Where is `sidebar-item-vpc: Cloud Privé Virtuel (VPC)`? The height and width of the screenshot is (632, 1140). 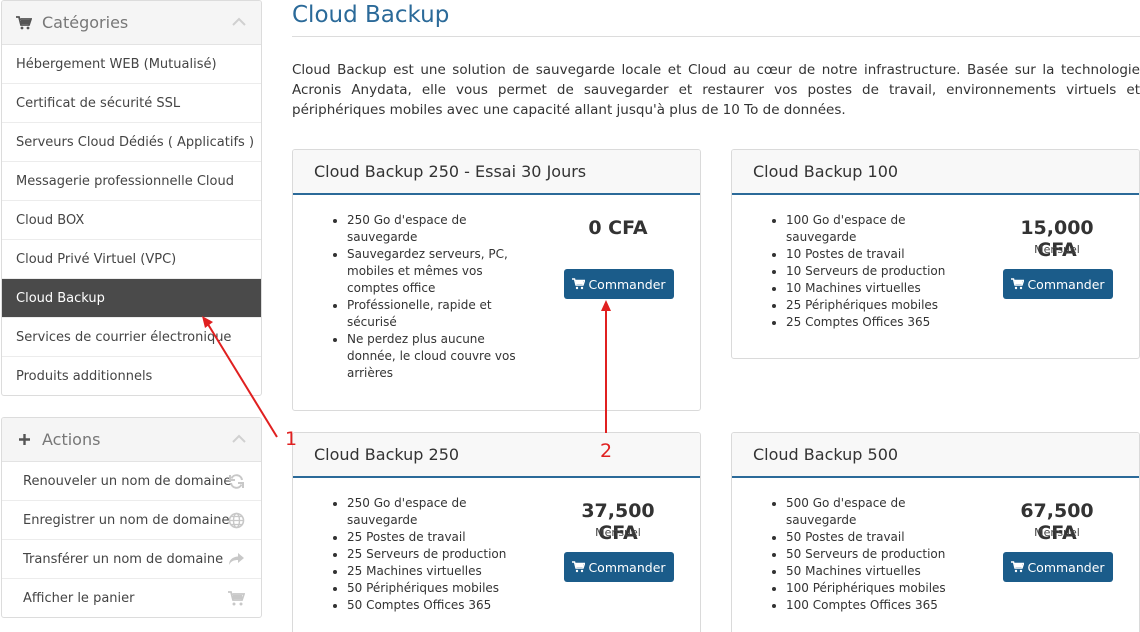
sidebar-item-vpc: Cloud Privé Virtuel (VPC) is located at coordinates (131, 259).